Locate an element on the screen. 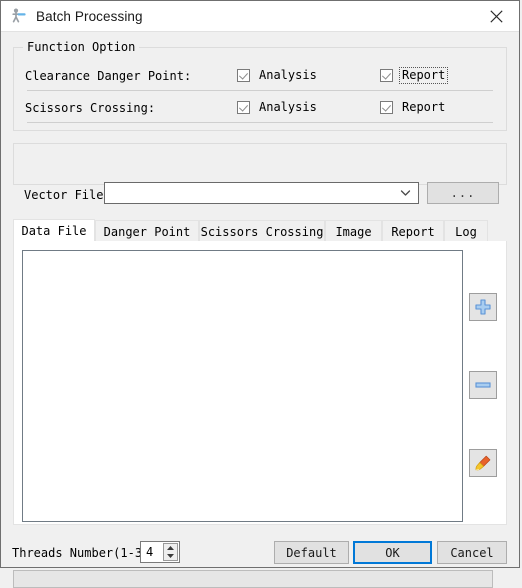 Image resolution: width=522 pixels, height=588 pixels. ok-button: OK is located at coordinates (392, 552).